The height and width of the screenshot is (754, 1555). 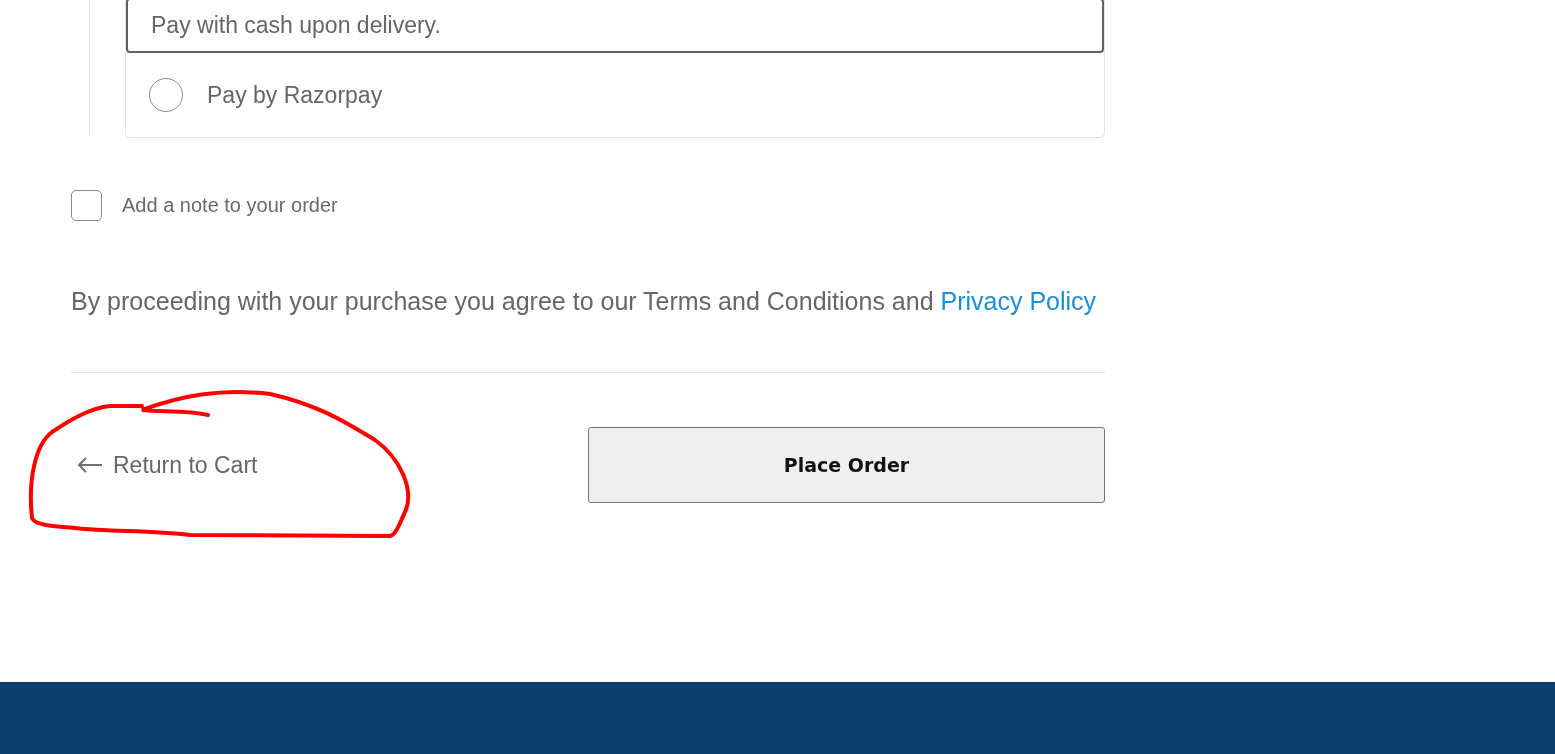 I want to click on terms-text: By proceeding with your purchase you agree to our Terms and Conditions and Privacy Policy, so click(x=584, y=301).